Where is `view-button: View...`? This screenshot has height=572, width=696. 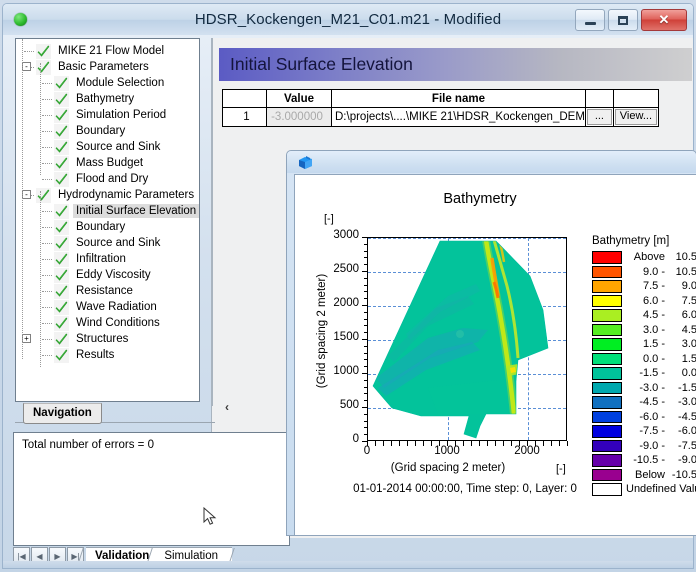 view-button: View... is located at coordinates (635, 117).